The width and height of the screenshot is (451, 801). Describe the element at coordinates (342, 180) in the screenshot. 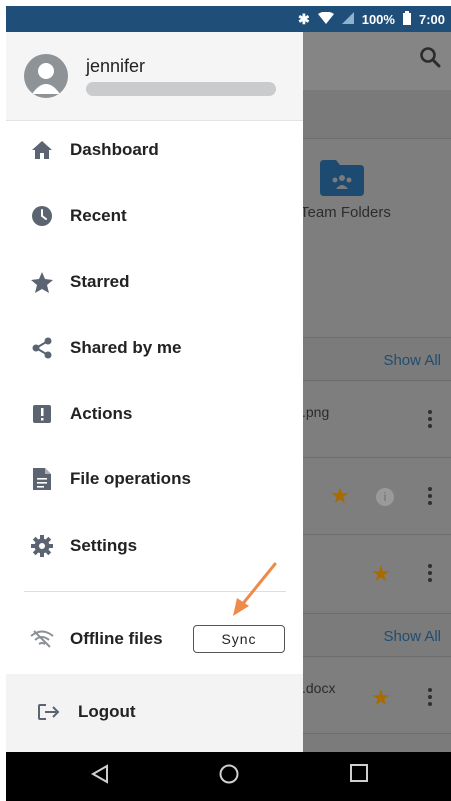

I see `team-folder-icon` at that location.